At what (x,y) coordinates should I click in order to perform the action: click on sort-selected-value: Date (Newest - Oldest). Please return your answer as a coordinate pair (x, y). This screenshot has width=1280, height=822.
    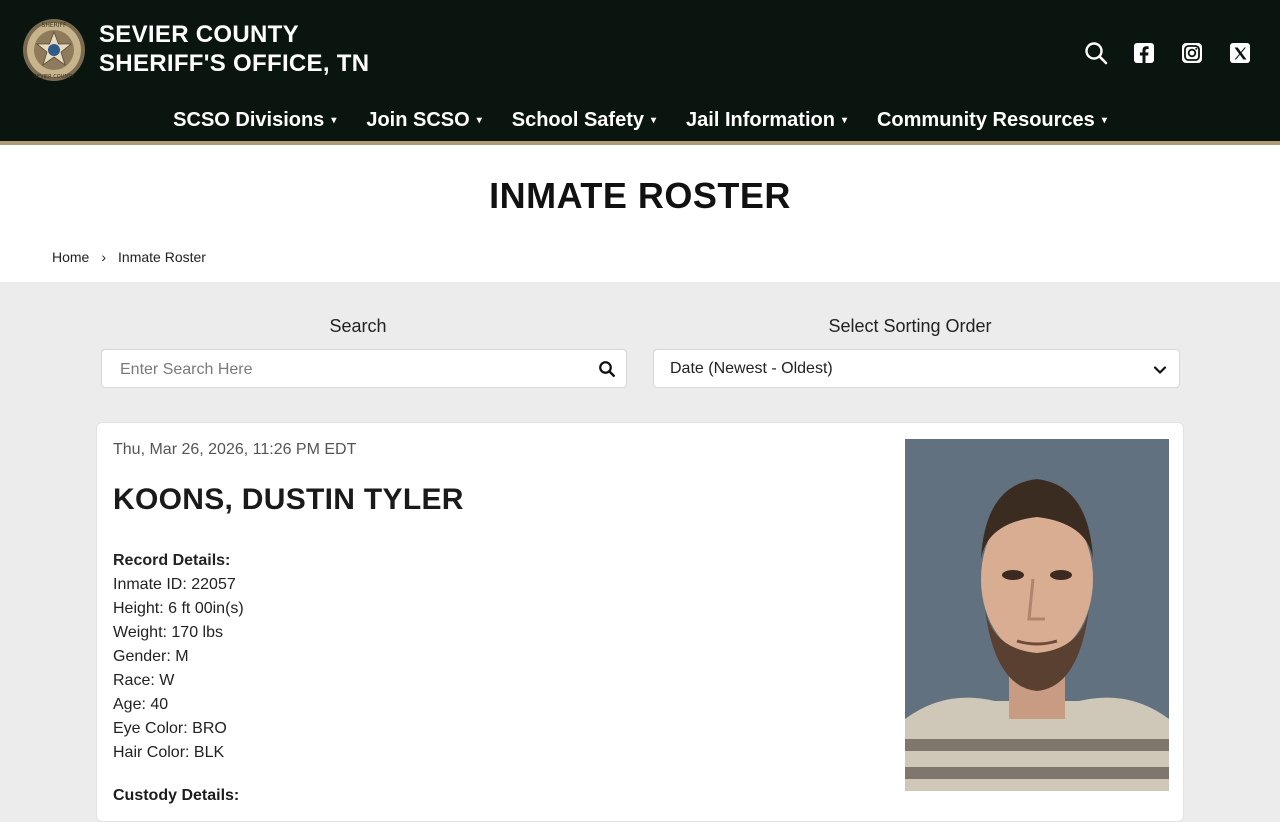
    Looking at the image, I should click on (751, 368).